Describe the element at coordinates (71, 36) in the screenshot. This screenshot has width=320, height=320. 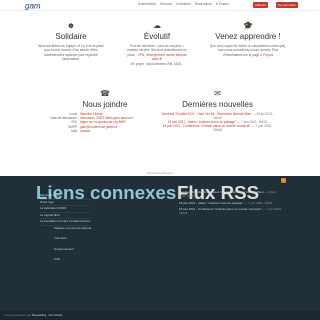
I see `card-title: Solidaire` at that location.